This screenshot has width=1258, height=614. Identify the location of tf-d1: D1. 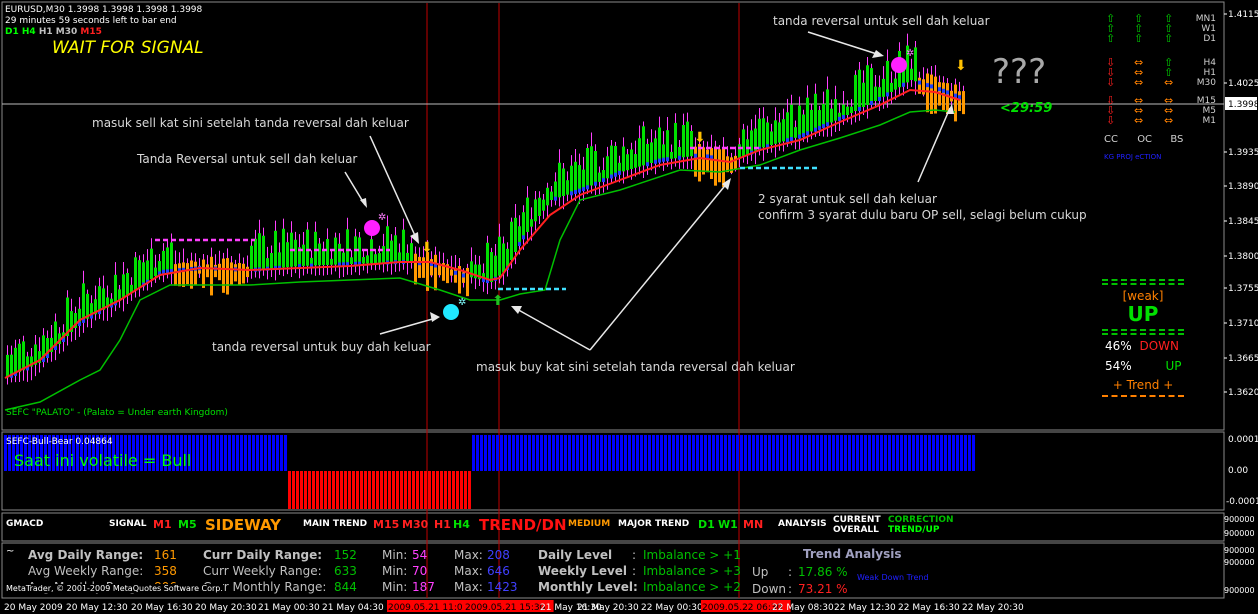
(12, 32).